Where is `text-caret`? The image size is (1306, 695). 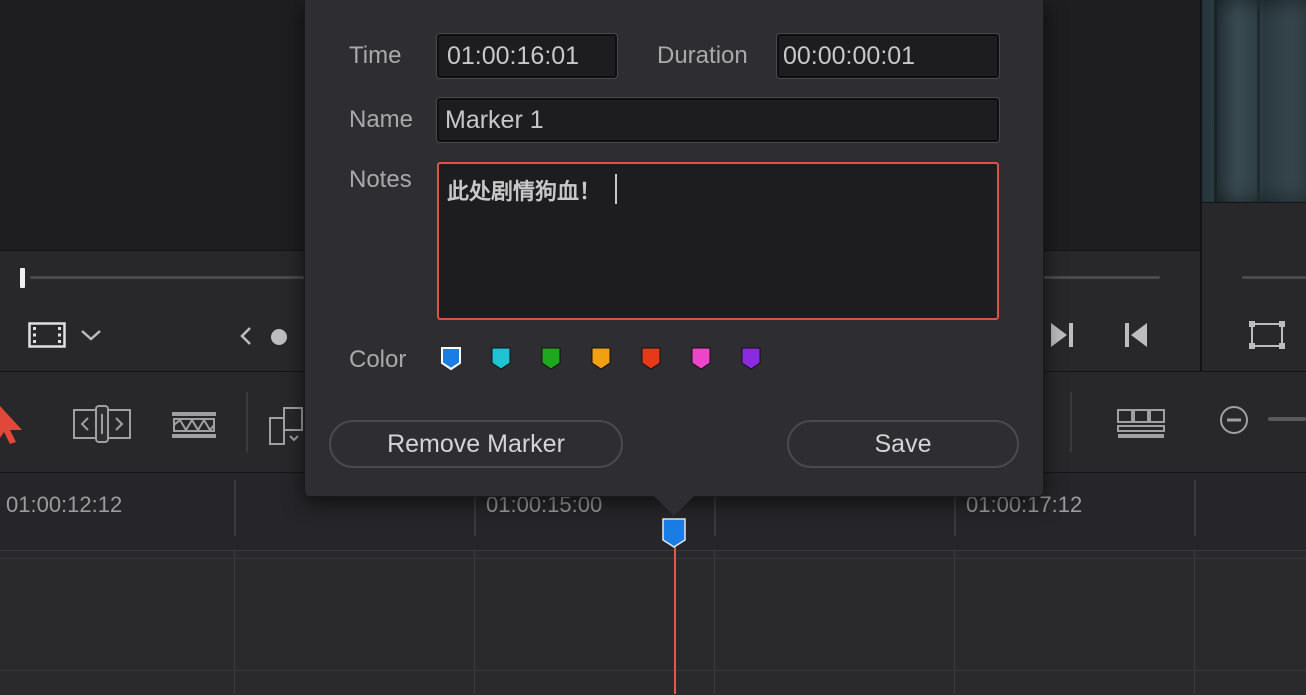
text-caret is located at coordinates (616, 189).